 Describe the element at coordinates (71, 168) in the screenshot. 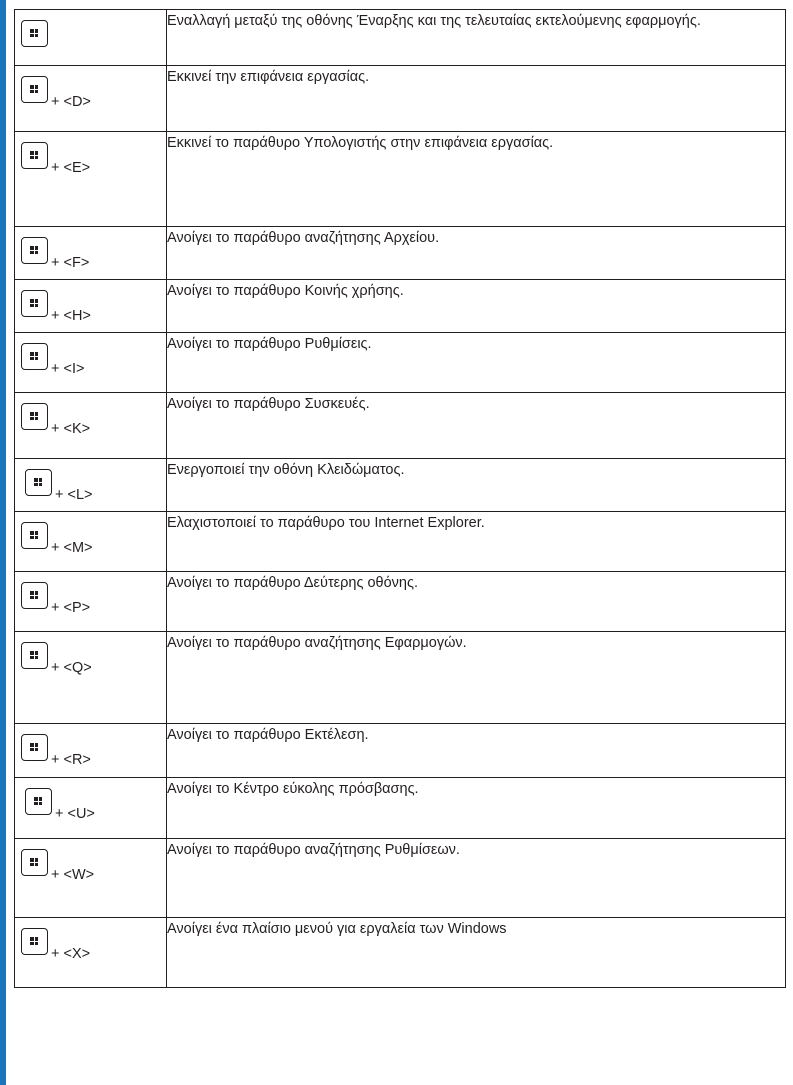

I see `key-letter: + <E>` at that location.